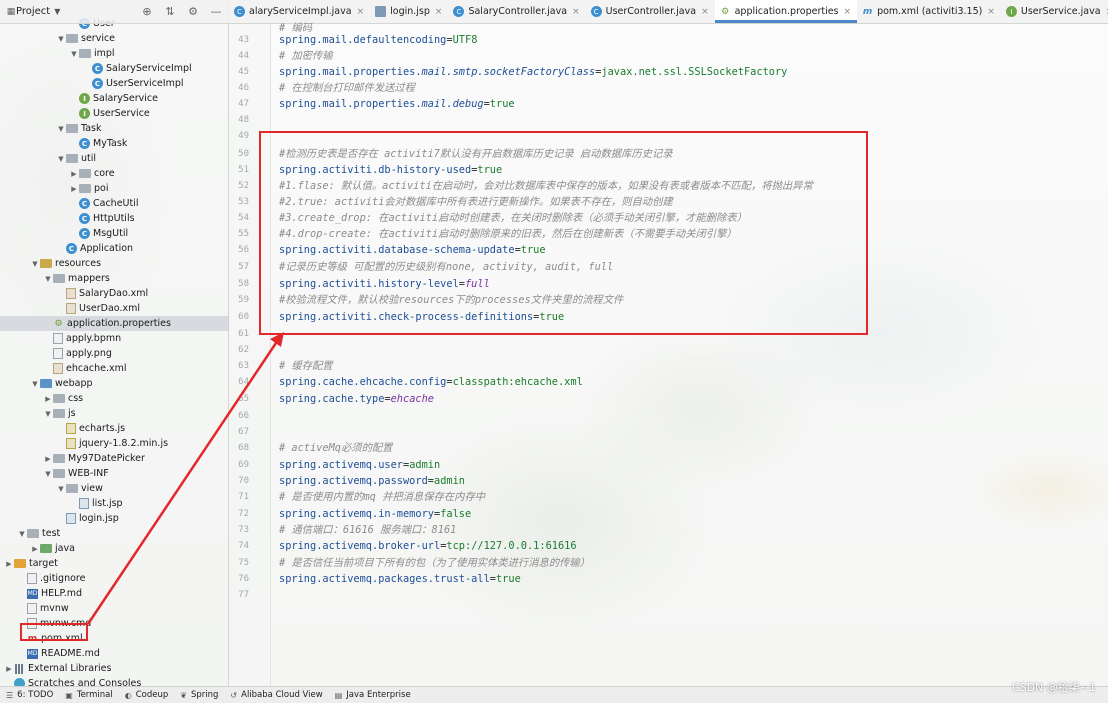 The width and height of the screenshot is (1108, 703). I want to click on tree-item: ▼ service, so click(114, 38).